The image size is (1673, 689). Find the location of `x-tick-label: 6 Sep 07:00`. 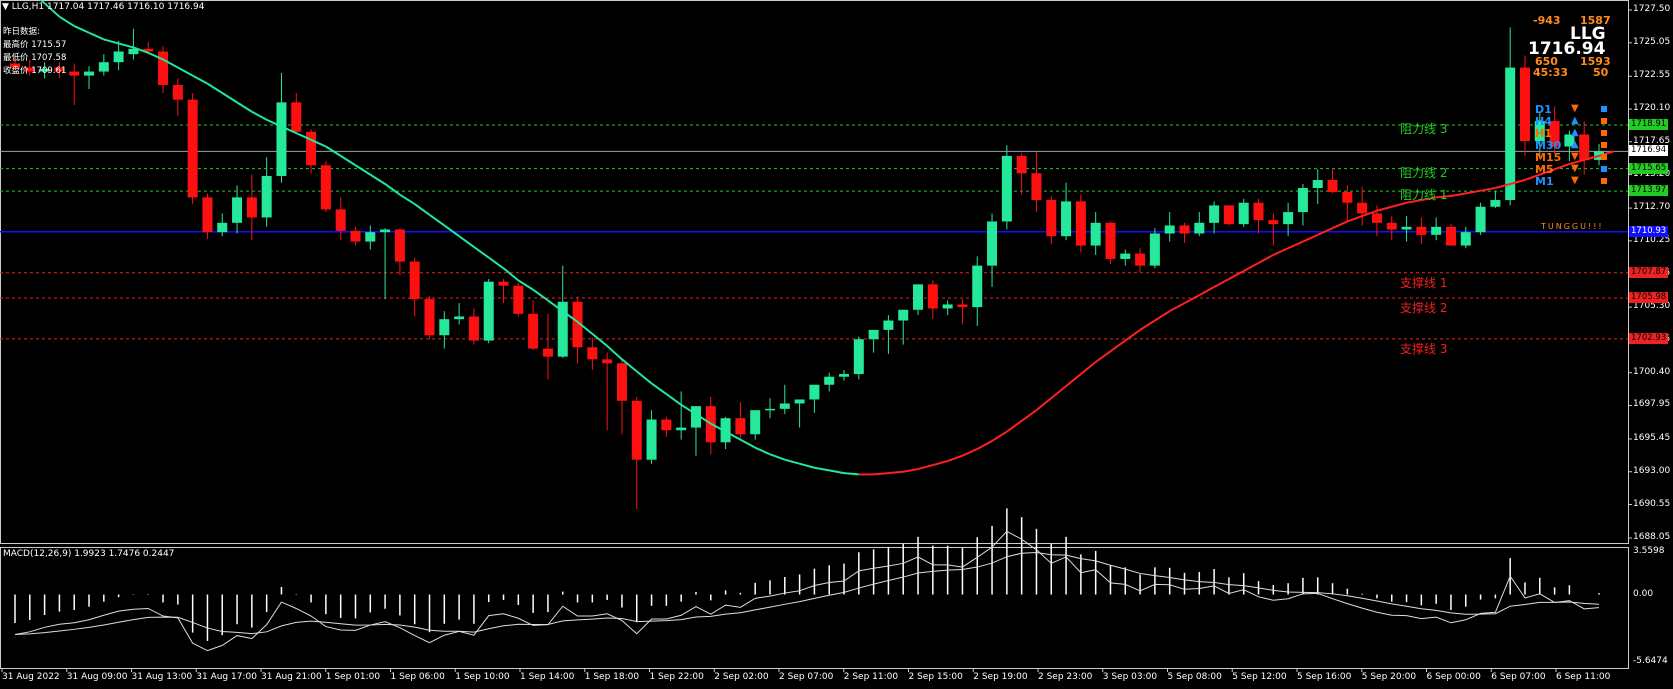

x-tick-label: 6 Sep 07:00 is located at coordinates (1518, 677).